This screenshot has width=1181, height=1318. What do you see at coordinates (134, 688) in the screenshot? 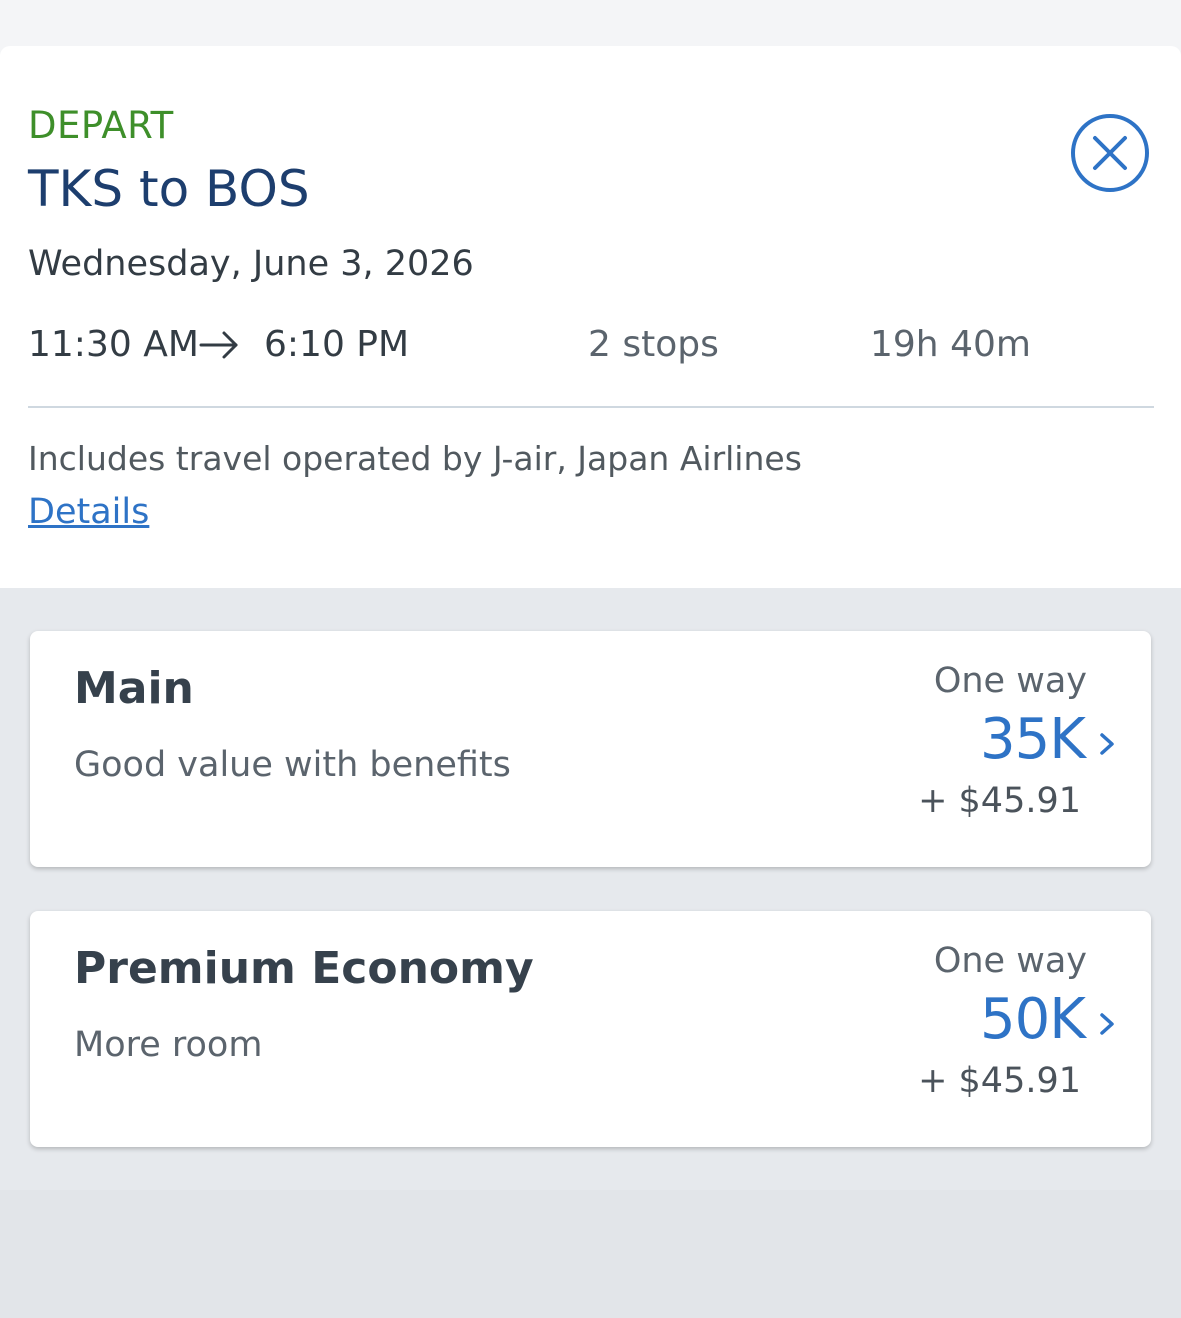
I see `fare-title: Main` at bounding box center [134, 688].